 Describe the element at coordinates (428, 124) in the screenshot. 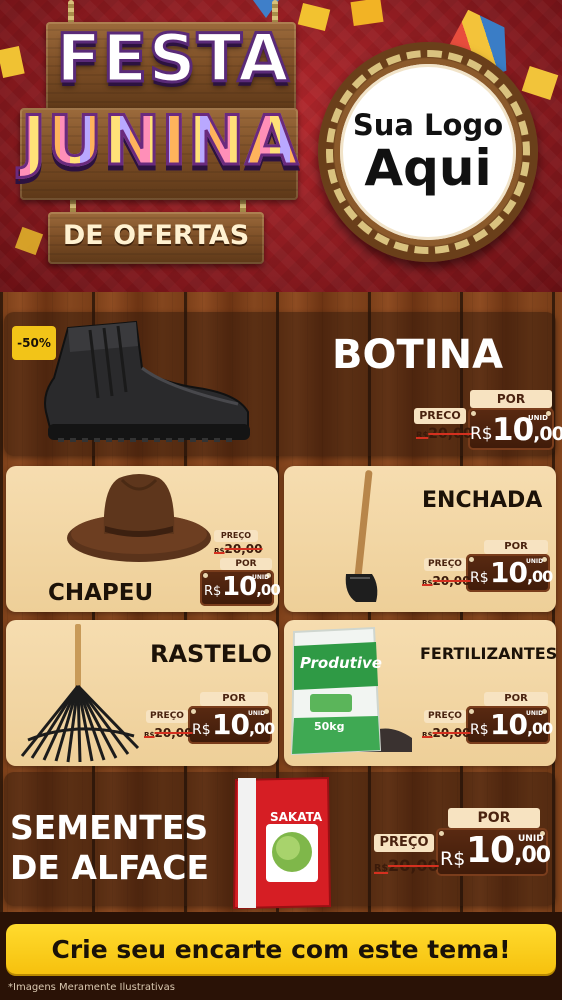

I see `logo-text-line1: Sua Logo` at that location.